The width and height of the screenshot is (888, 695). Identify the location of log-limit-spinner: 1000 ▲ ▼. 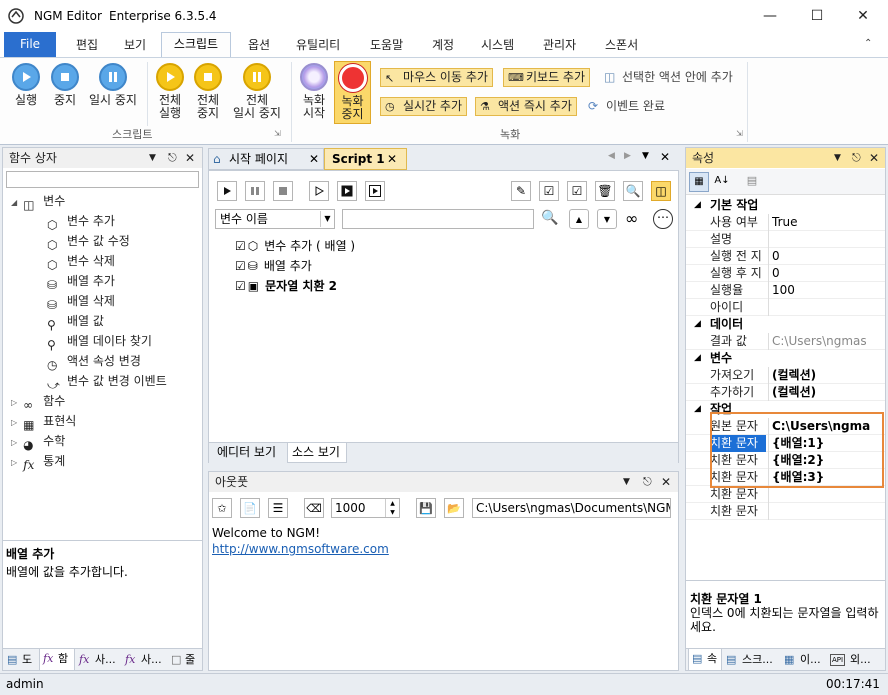
(365, 508).